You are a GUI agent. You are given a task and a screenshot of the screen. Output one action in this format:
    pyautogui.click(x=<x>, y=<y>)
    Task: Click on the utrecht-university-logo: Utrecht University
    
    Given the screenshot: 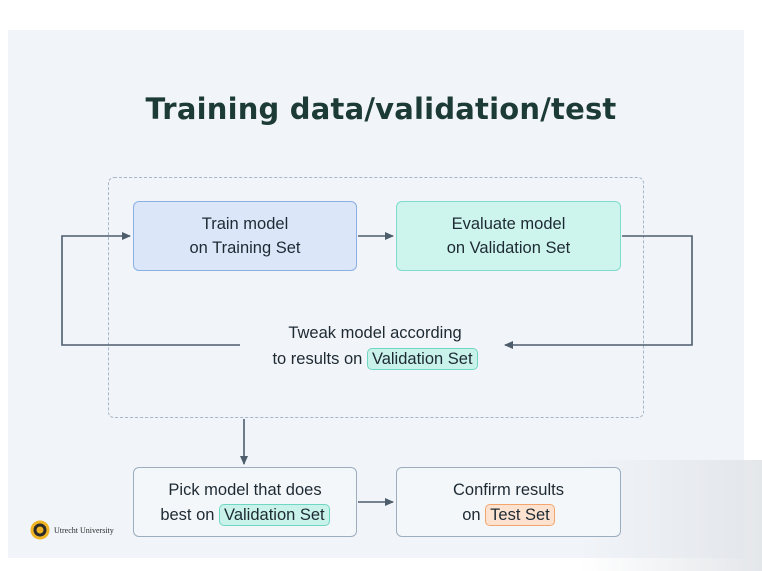 What is the action you would take?
    pyautogui.click(x=72, y=530)
    